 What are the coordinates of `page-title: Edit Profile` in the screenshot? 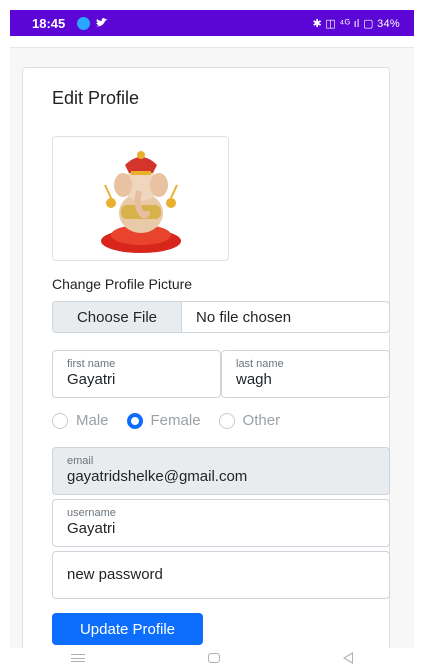 It's located at (96, 98).